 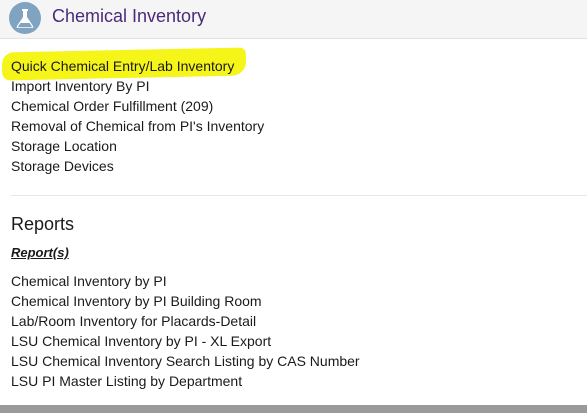 I want to click on page-title: Chemical Inventory, so click(x=129, y=16).